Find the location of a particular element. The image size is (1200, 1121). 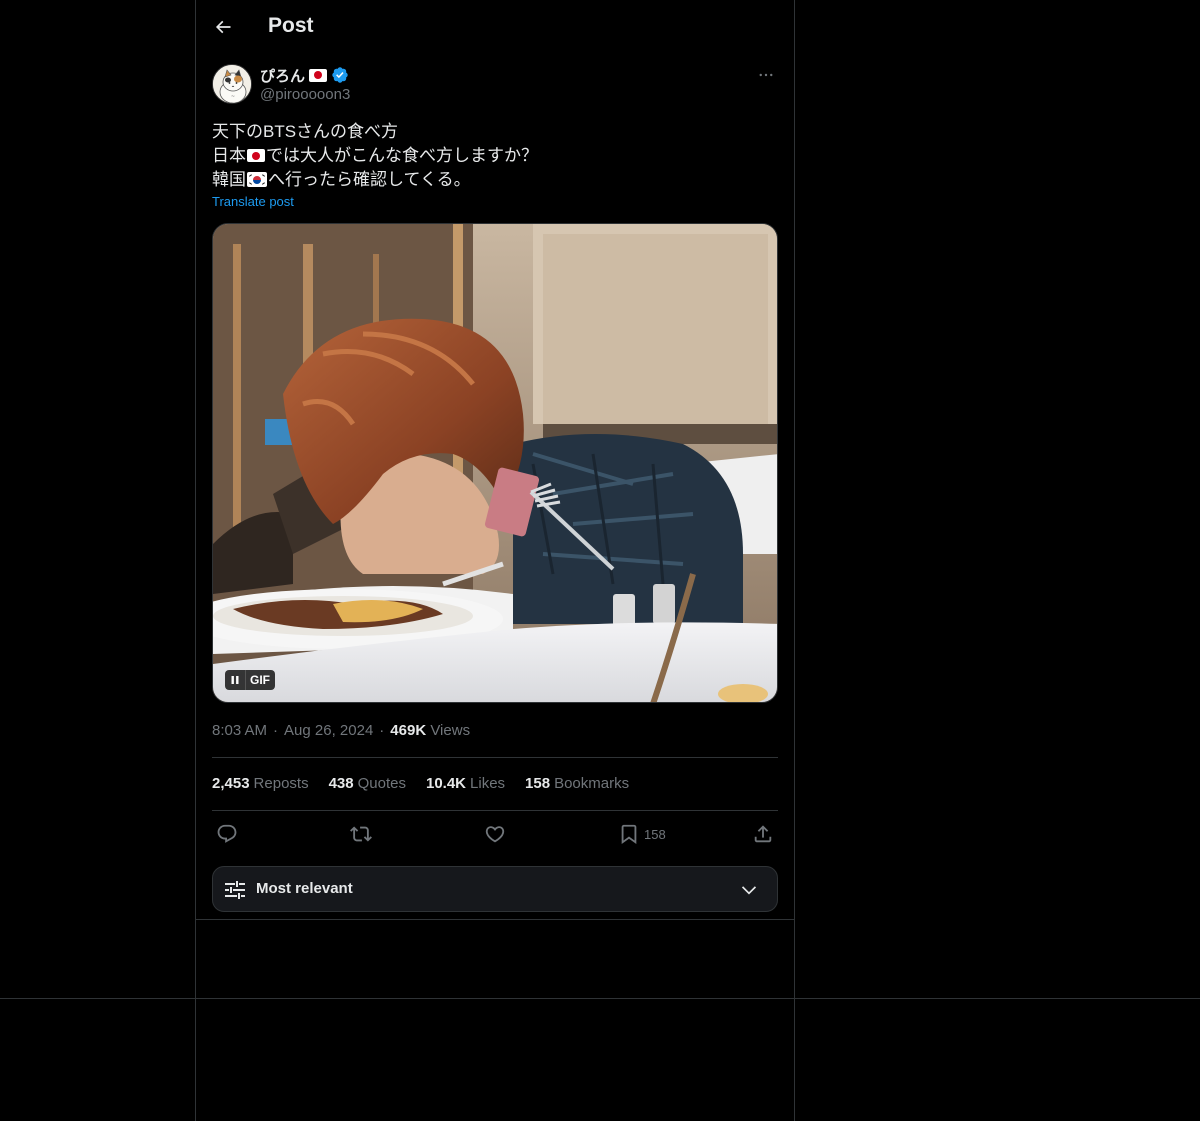

sort-label: Most relevant is located at coordinates (304, 888).